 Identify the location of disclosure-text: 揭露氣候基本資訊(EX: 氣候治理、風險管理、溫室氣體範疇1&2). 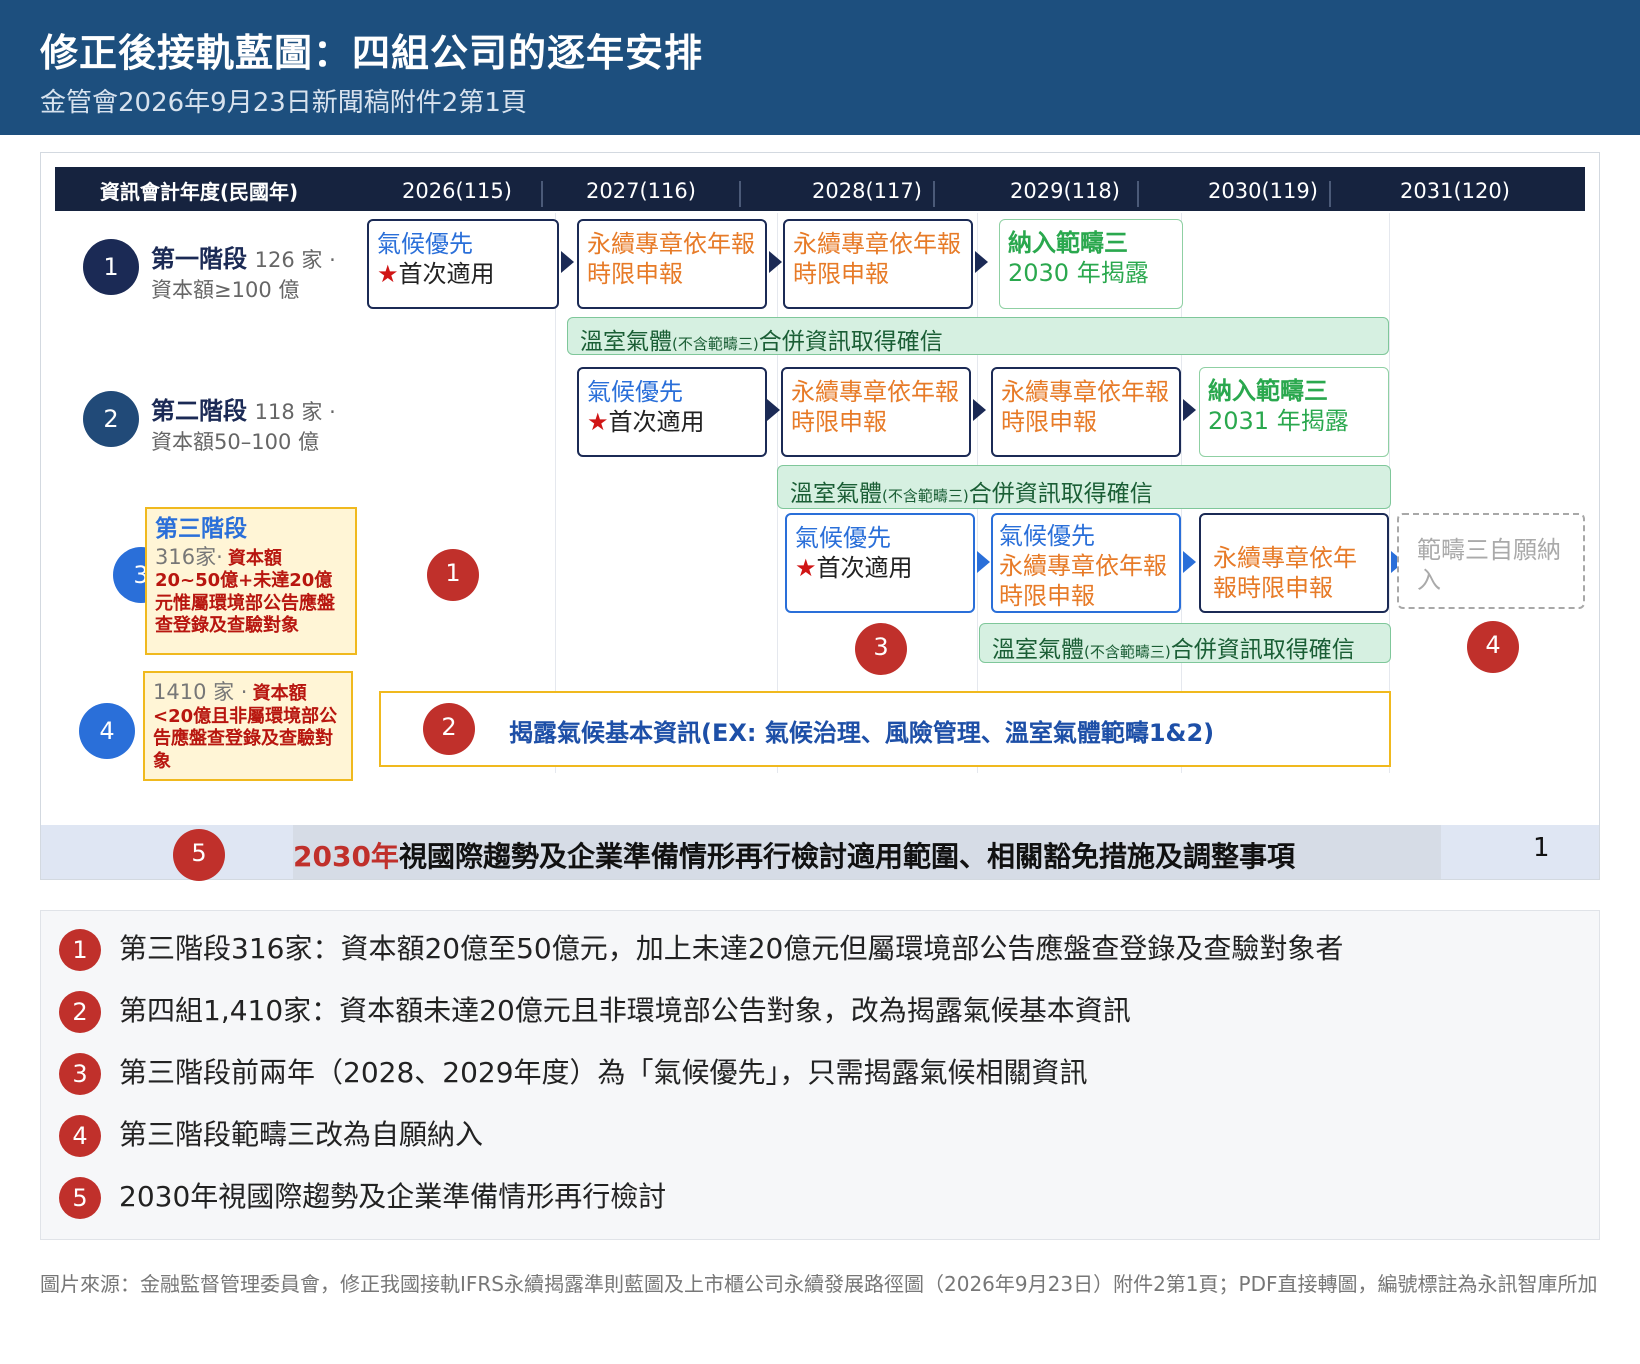
(862, 733).